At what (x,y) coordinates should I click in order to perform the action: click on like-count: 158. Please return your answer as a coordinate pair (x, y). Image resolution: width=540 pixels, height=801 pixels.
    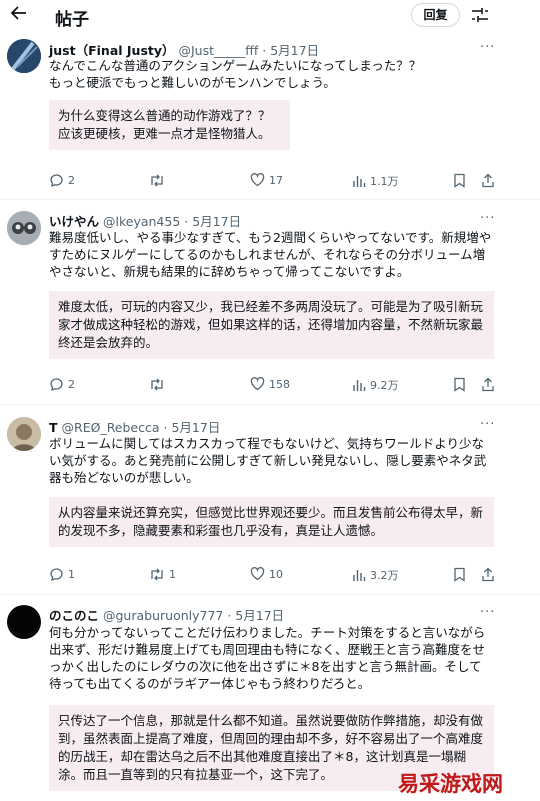
    Looking at the image, I should click on (279, 384).